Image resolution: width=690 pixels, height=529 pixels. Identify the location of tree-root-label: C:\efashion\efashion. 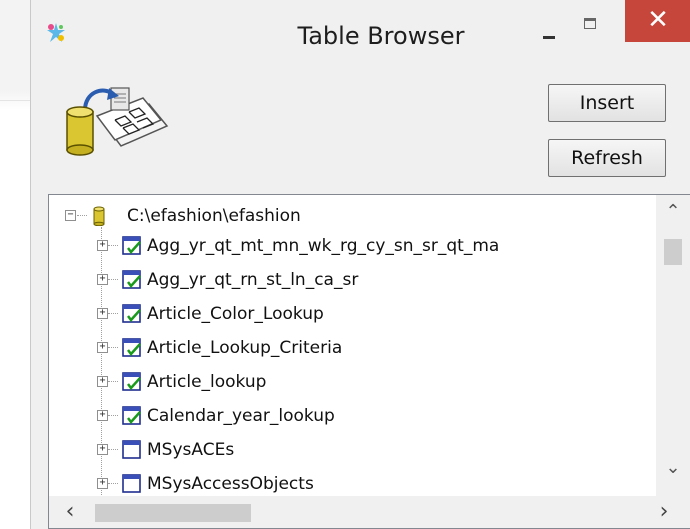
(214, 216).